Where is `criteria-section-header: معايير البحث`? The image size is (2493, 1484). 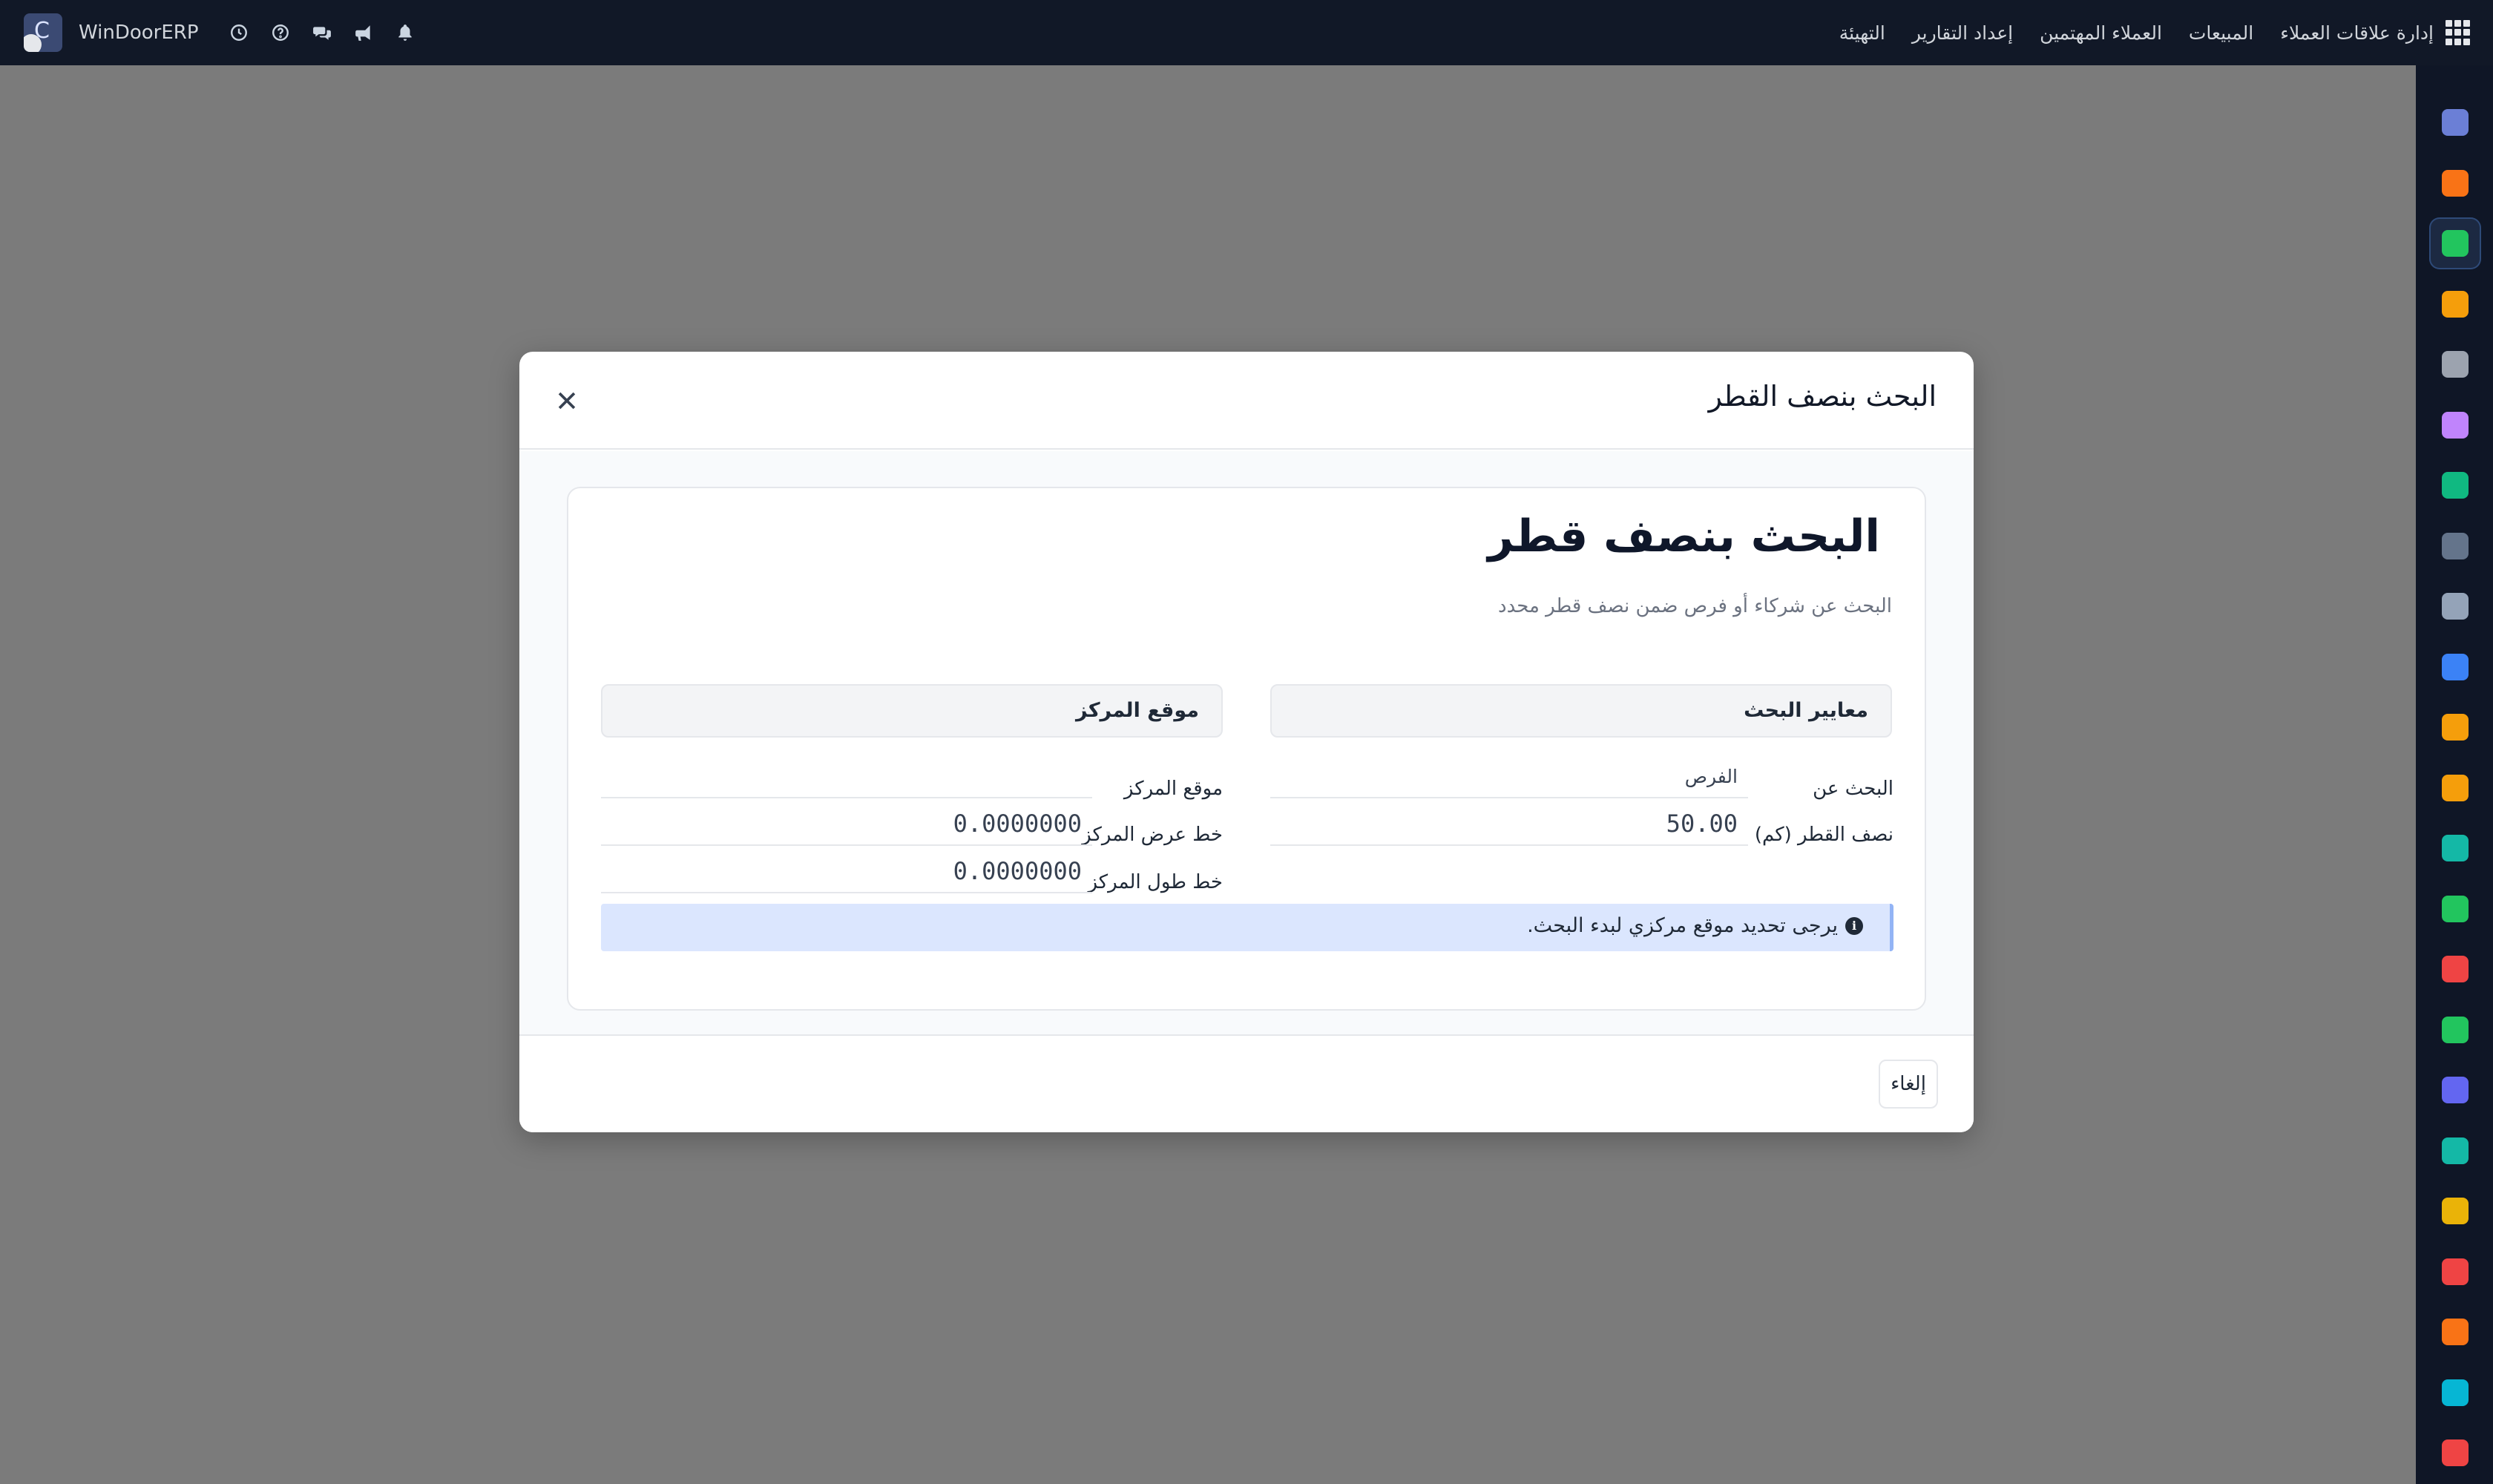
criteria-section-header: معايير البحث is located at coordinates (1581, 711).